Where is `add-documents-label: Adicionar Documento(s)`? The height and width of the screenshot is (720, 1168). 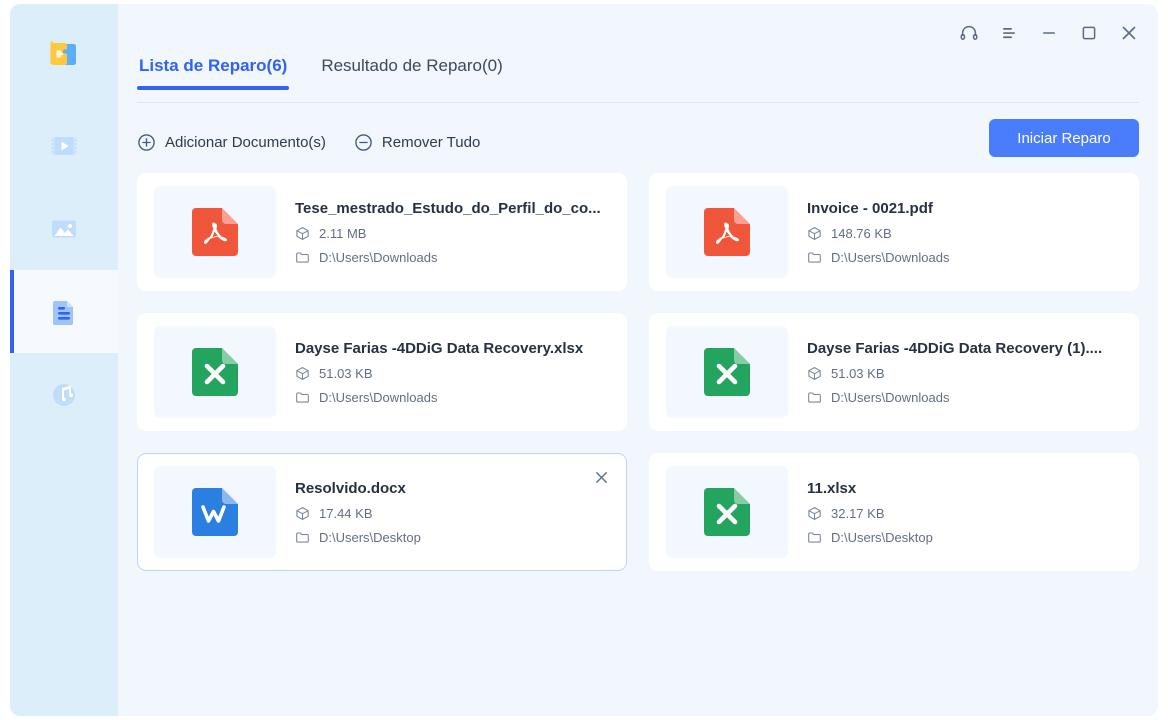 add-documents-label: Adicionar Documento(s) is located at coordinates (245, 142).